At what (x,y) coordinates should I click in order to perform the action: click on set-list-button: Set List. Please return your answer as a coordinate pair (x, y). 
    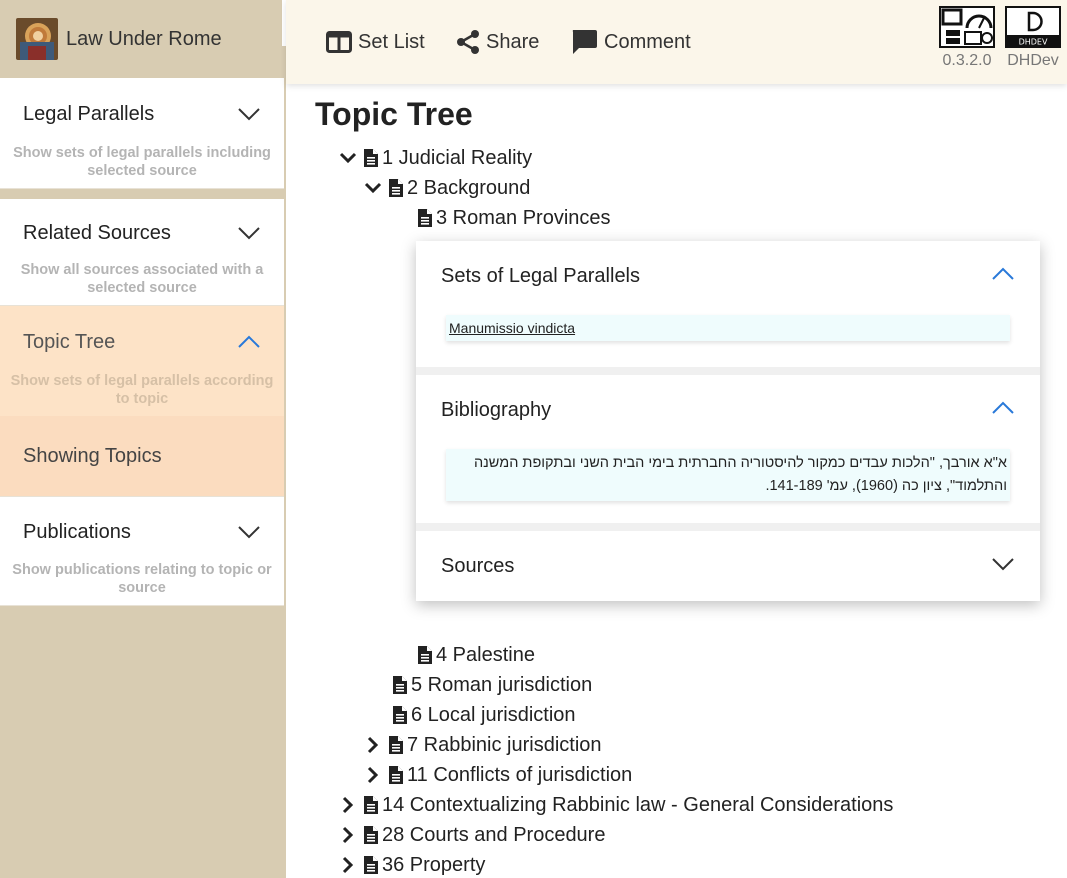
    Looking at the image, I should click on (375, 42).